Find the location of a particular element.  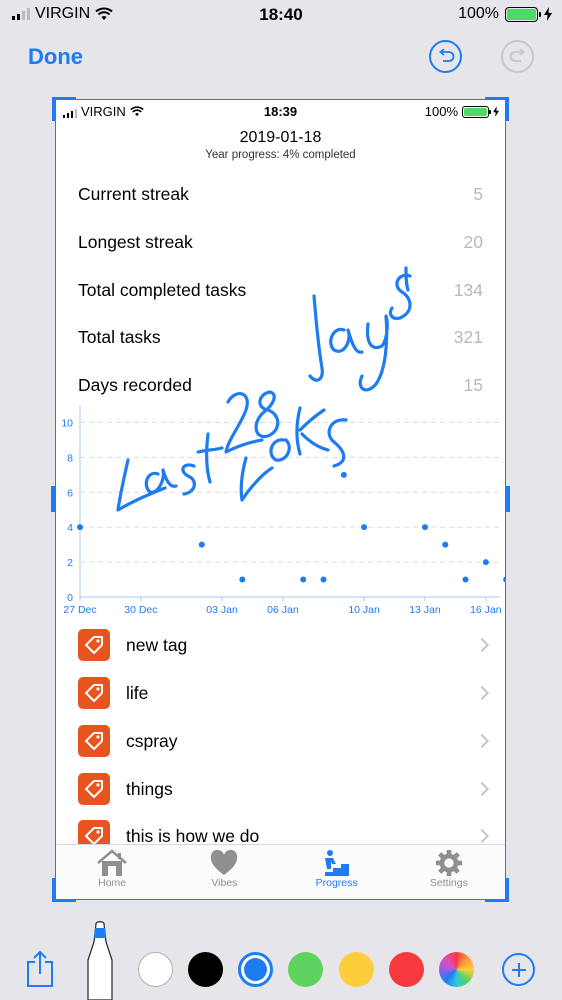

tag-name: cspray is located at coordinates (152, 740).